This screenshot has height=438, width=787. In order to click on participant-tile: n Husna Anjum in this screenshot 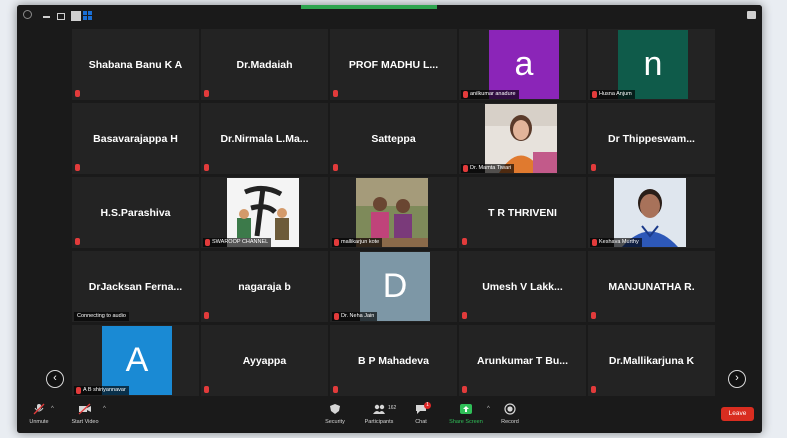, I will do `click(651, 64)`.